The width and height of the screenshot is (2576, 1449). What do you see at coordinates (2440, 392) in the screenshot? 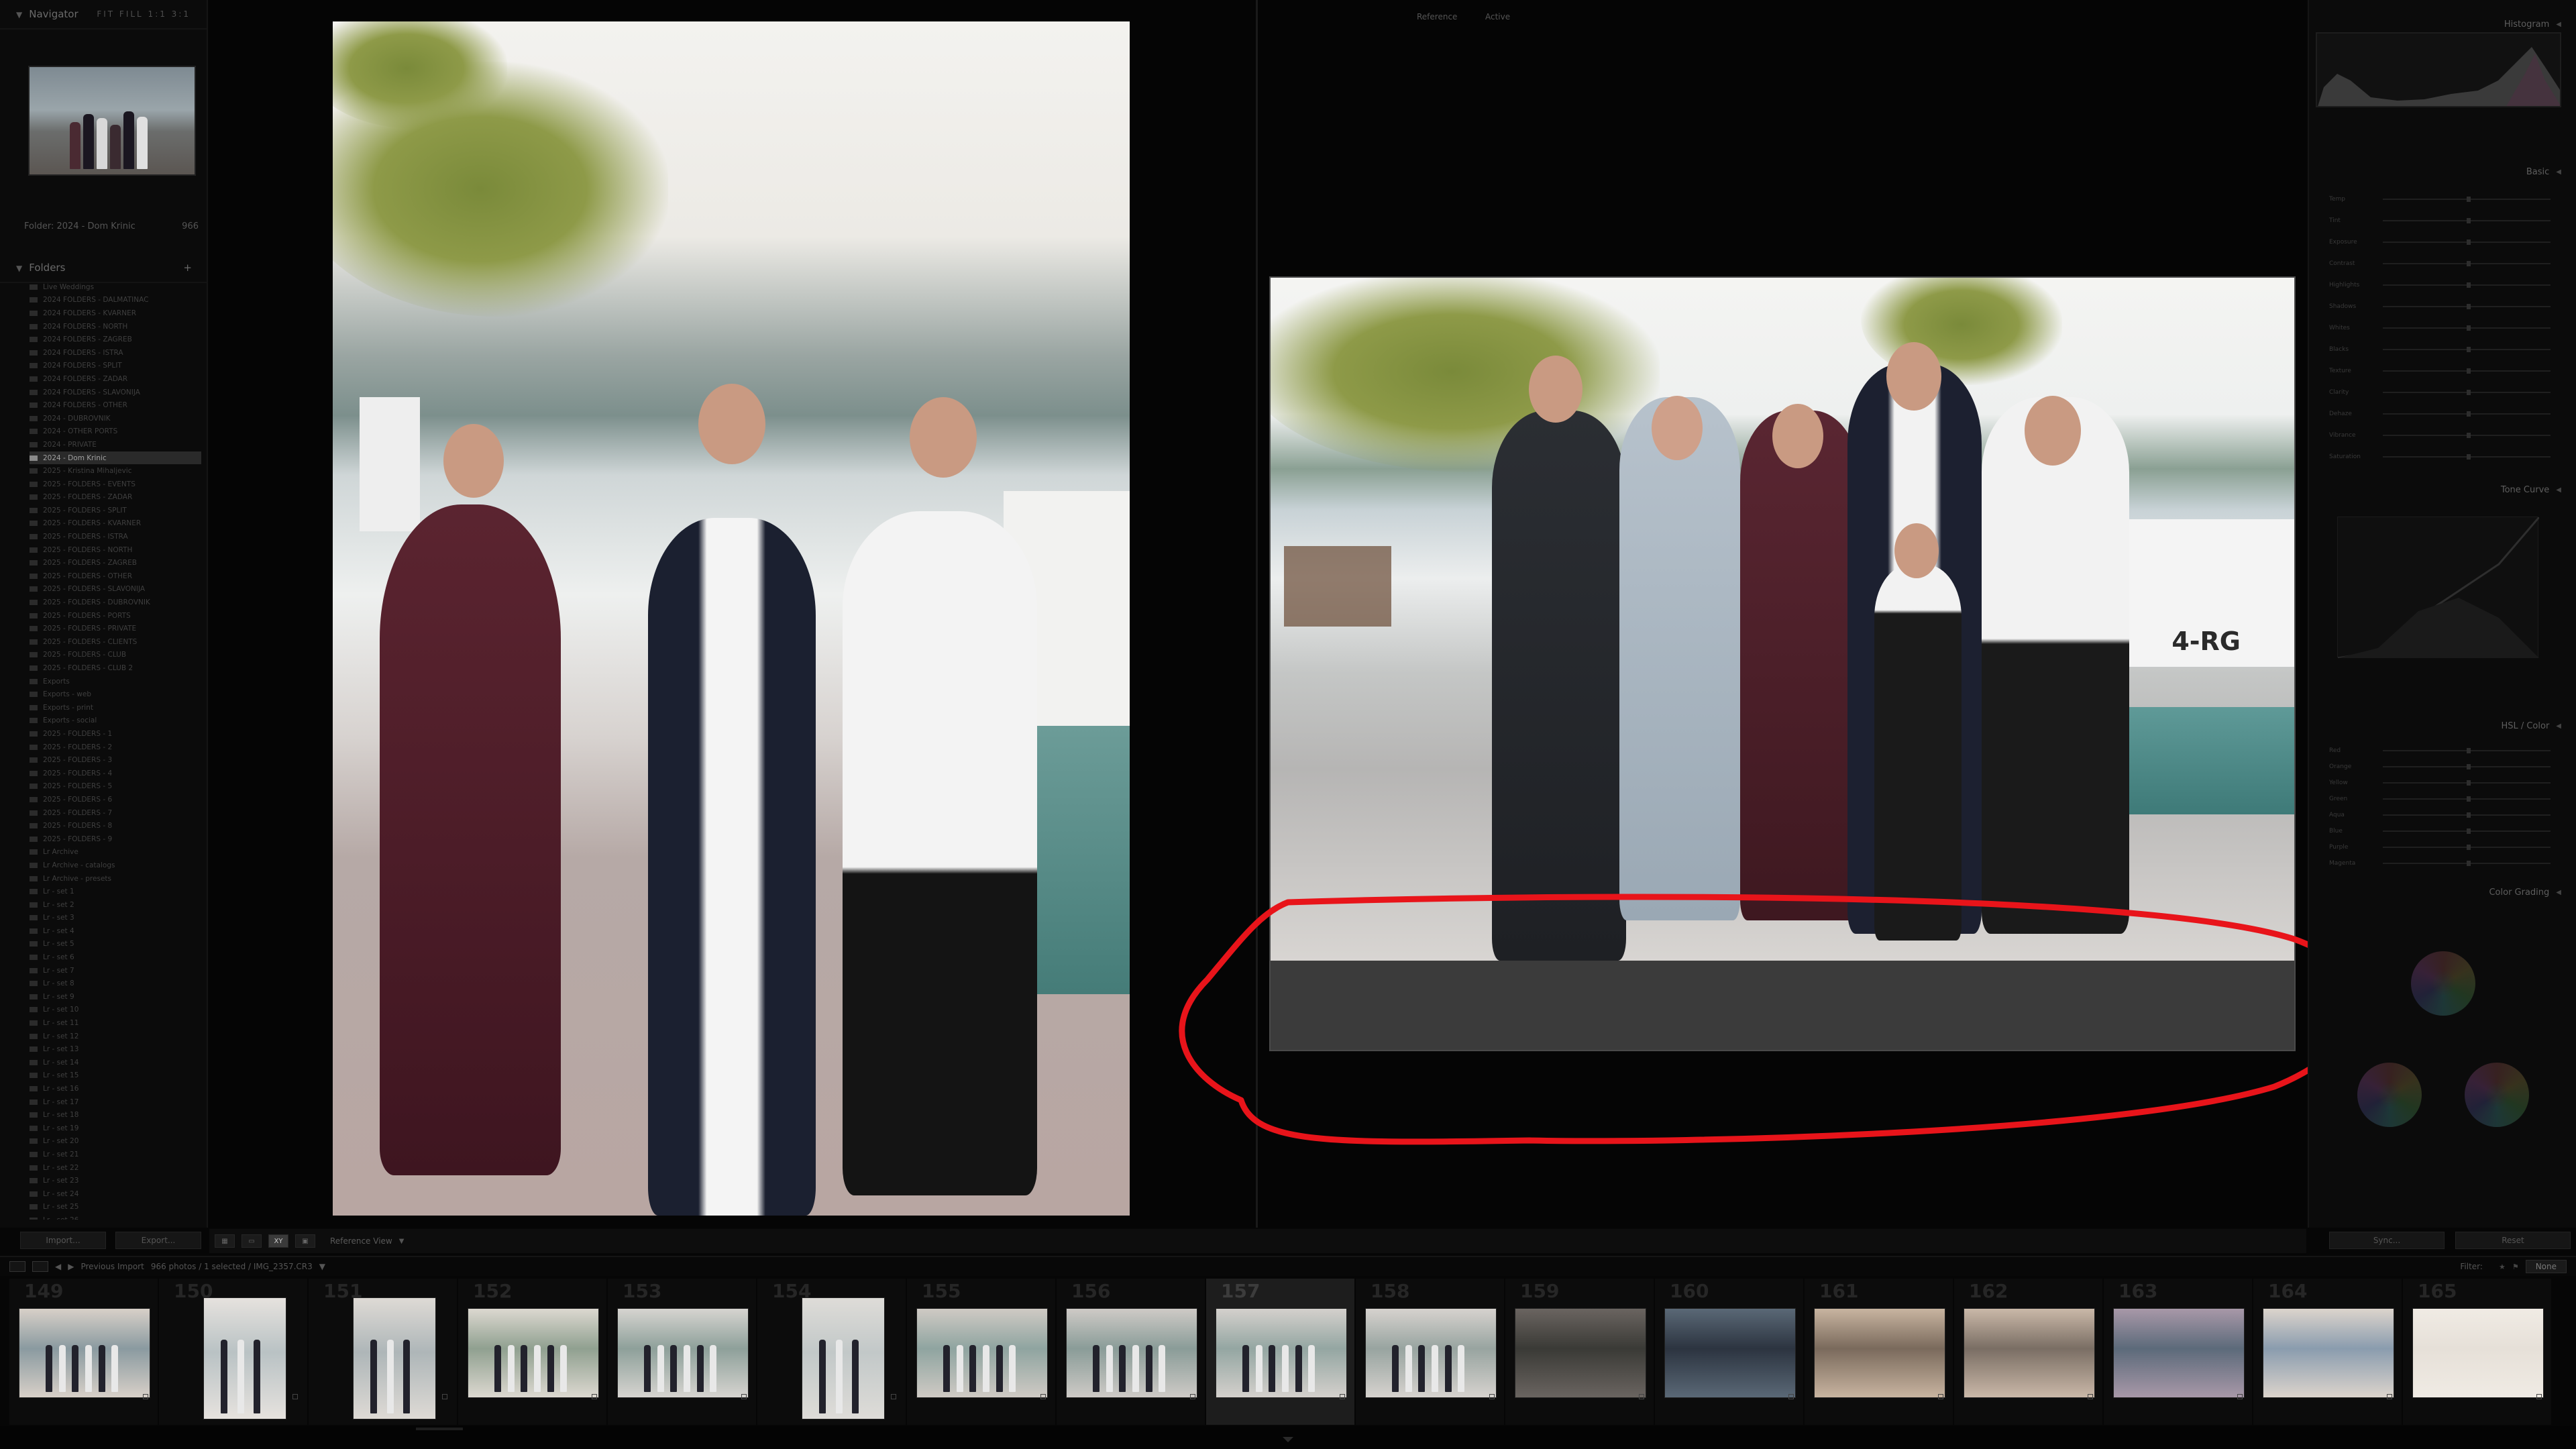
I see `slider-row: Clarity` at bounding box center [2440, 392].